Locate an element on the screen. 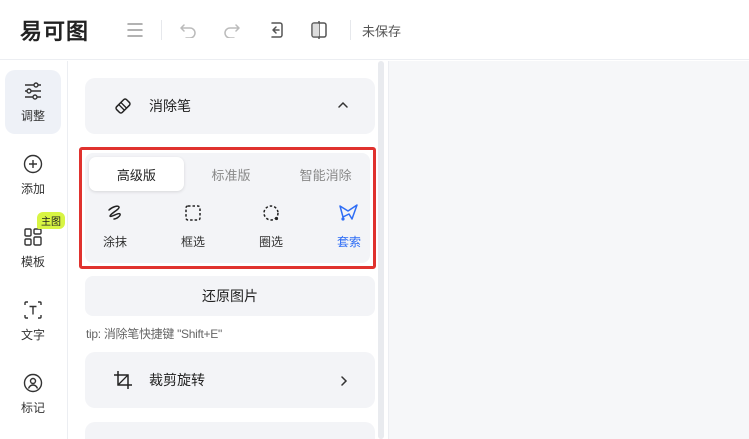 The width and height of the screenshot is (749, 439). crop-icon is located at coordinates (123, 380).